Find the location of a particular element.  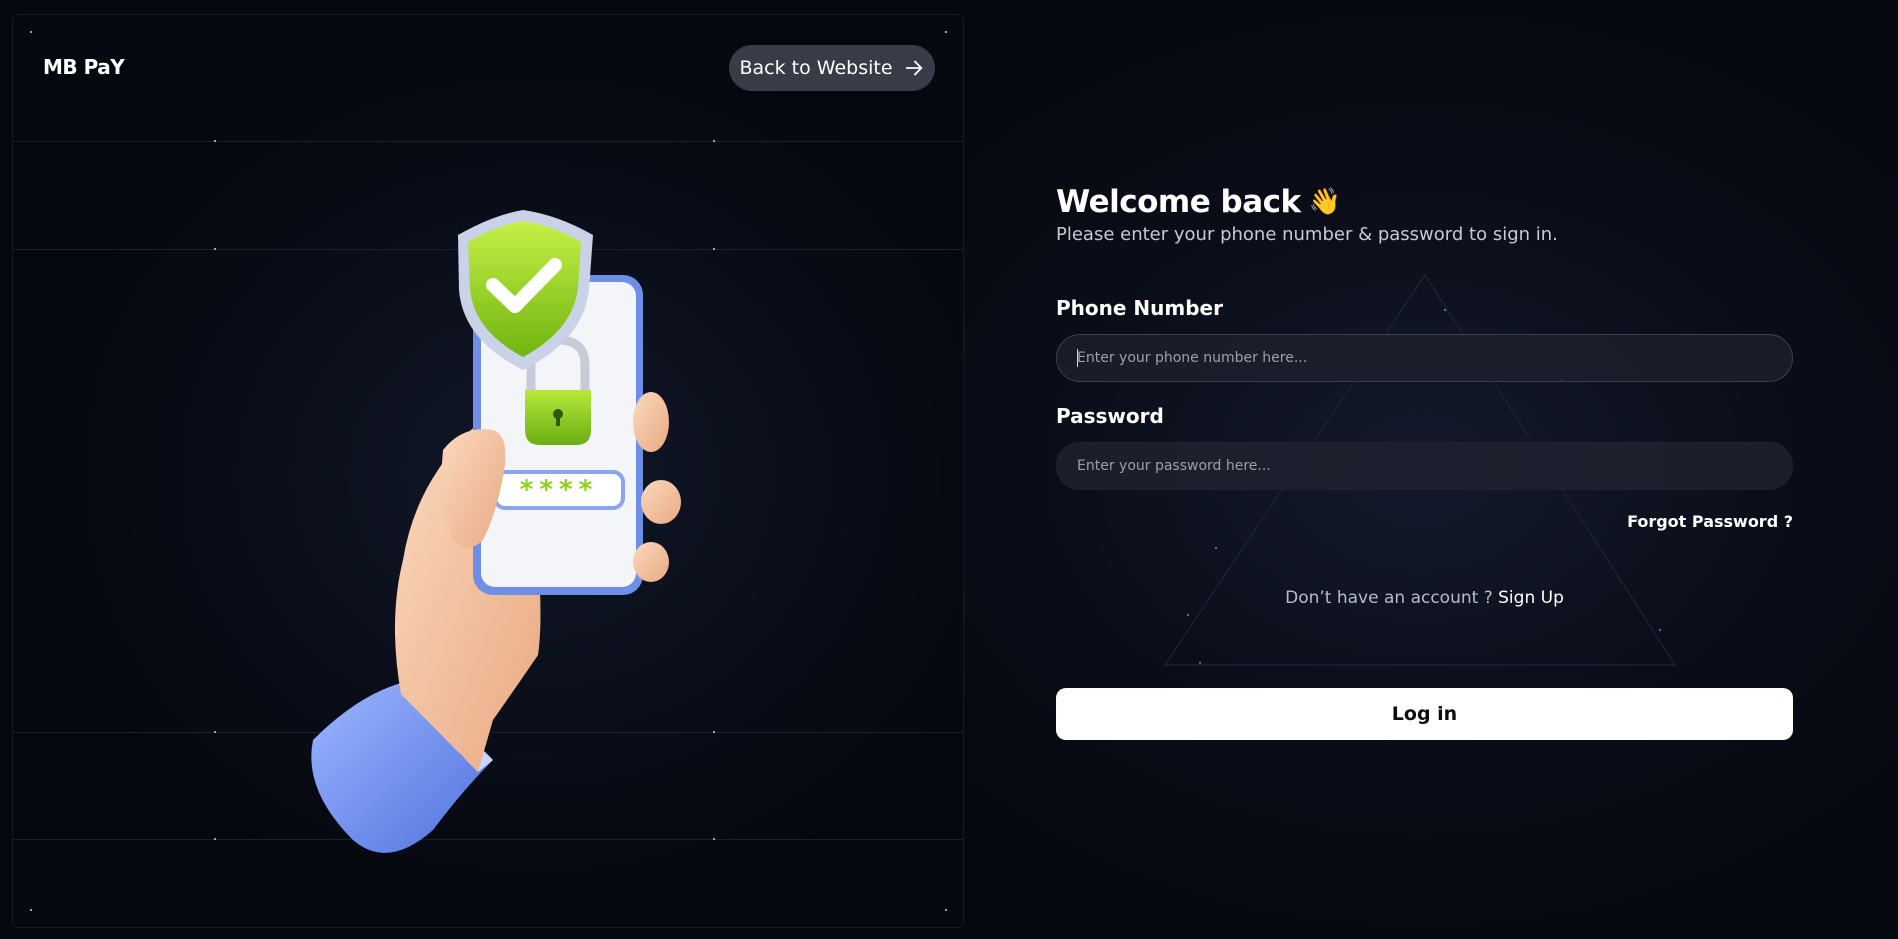

phone-number-input is located at coordinates (1424, 358).